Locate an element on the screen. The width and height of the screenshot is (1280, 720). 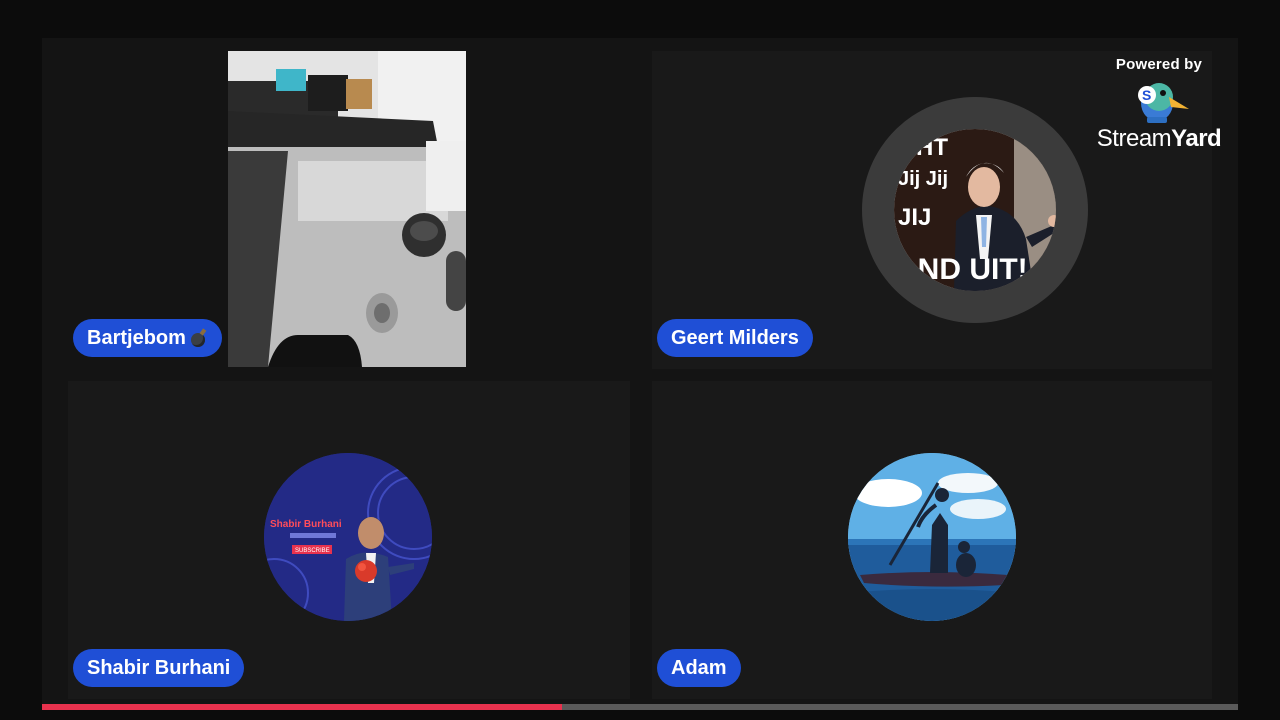
avatar: ICHT Jij Jij JIJ AND UIT! is located at coordinates (975, 210).